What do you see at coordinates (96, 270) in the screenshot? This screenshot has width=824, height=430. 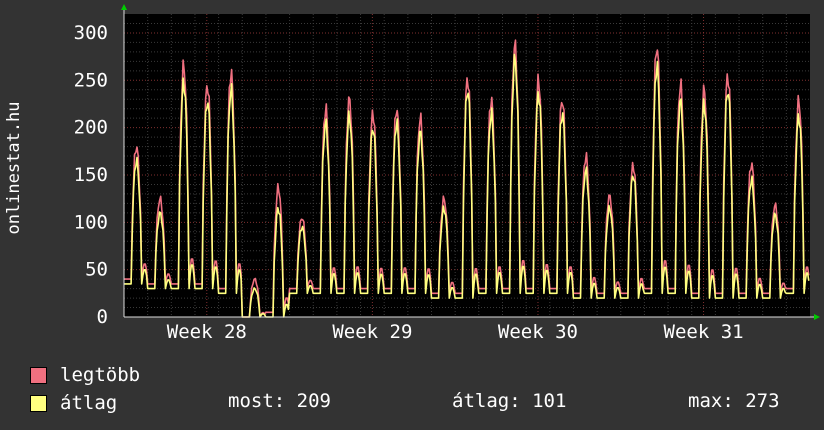 I see `y-tick-label: 50` at bounding box center [96, 270].